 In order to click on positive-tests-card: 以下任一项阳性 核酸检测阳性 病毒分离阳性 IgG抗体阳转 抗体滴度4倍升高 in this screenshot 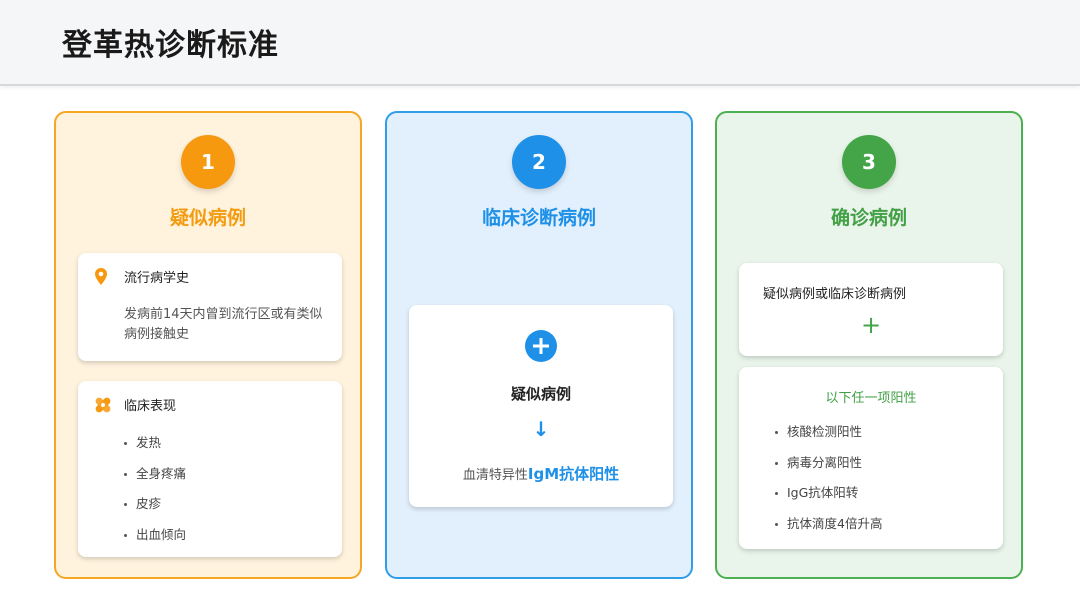, I will do `click(871, 458)`.